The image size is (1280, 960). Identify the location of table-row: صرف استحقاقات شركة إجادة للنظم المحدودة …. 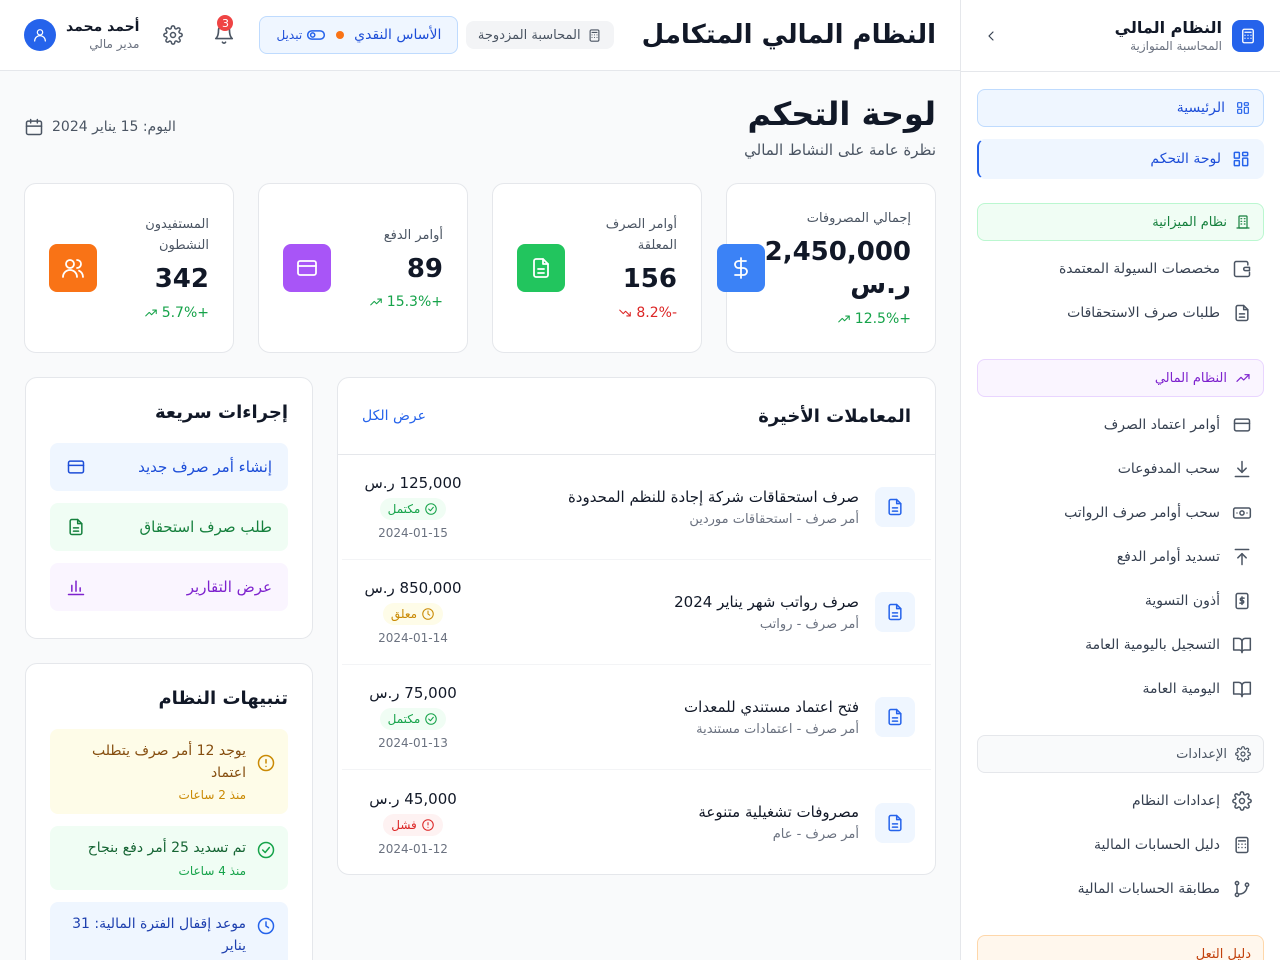
(636, 507).